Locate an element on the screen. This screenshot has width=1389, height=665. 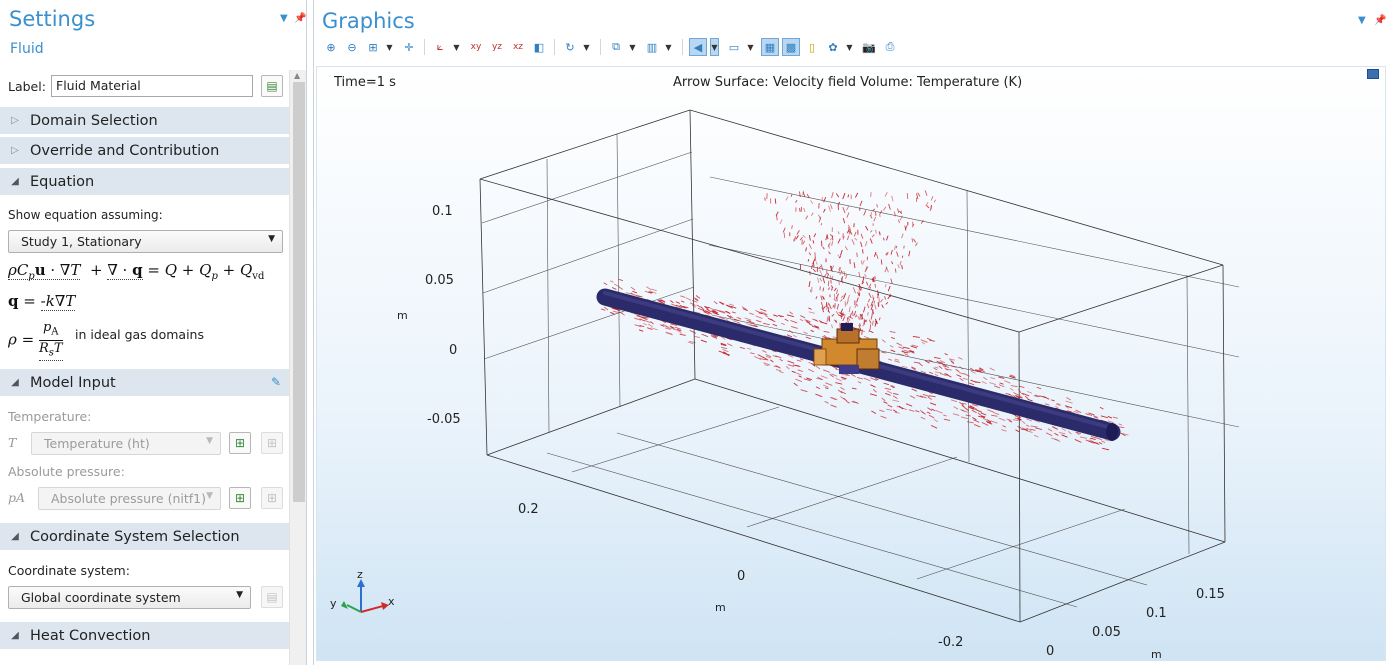
section-model-input-title: Model Input is located at coordinates (73, 382).